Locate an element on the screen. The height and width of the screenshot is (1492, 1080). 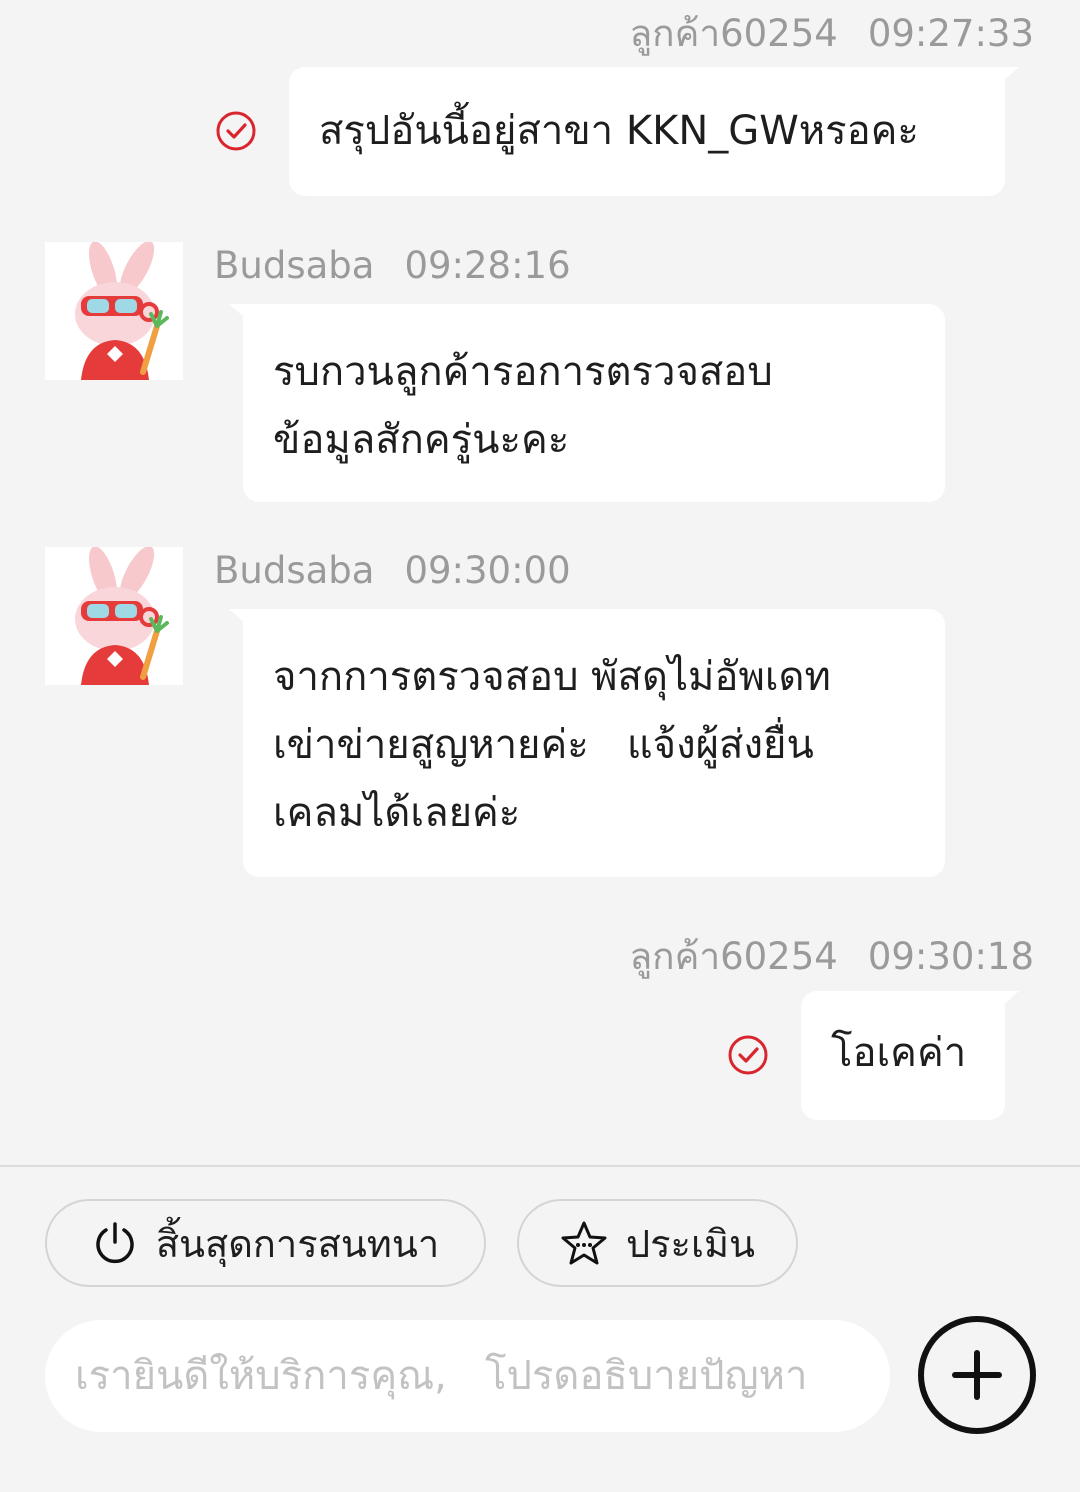
message-text-line: เข่าข่ายสูญหายค่ะ แจ้งผู้ส่งยื่น is located at coordinates (543, 745).